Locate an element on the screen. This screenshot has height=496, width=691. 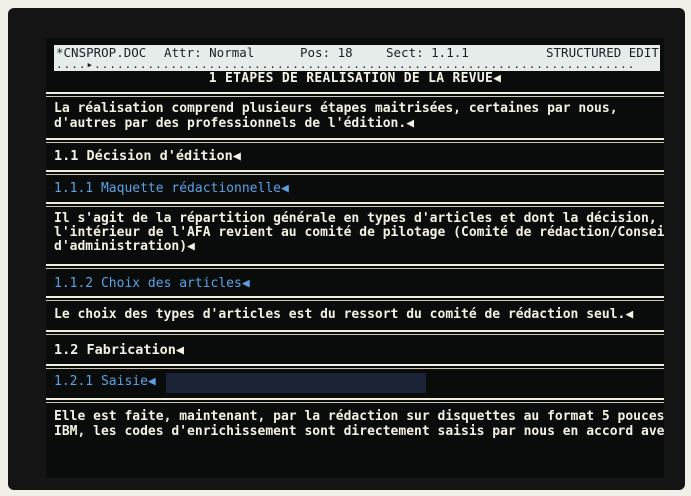
subsection-heading-1-1-2: 1.1.2 Choix des articles◀ is located at coordinates (152, 283).